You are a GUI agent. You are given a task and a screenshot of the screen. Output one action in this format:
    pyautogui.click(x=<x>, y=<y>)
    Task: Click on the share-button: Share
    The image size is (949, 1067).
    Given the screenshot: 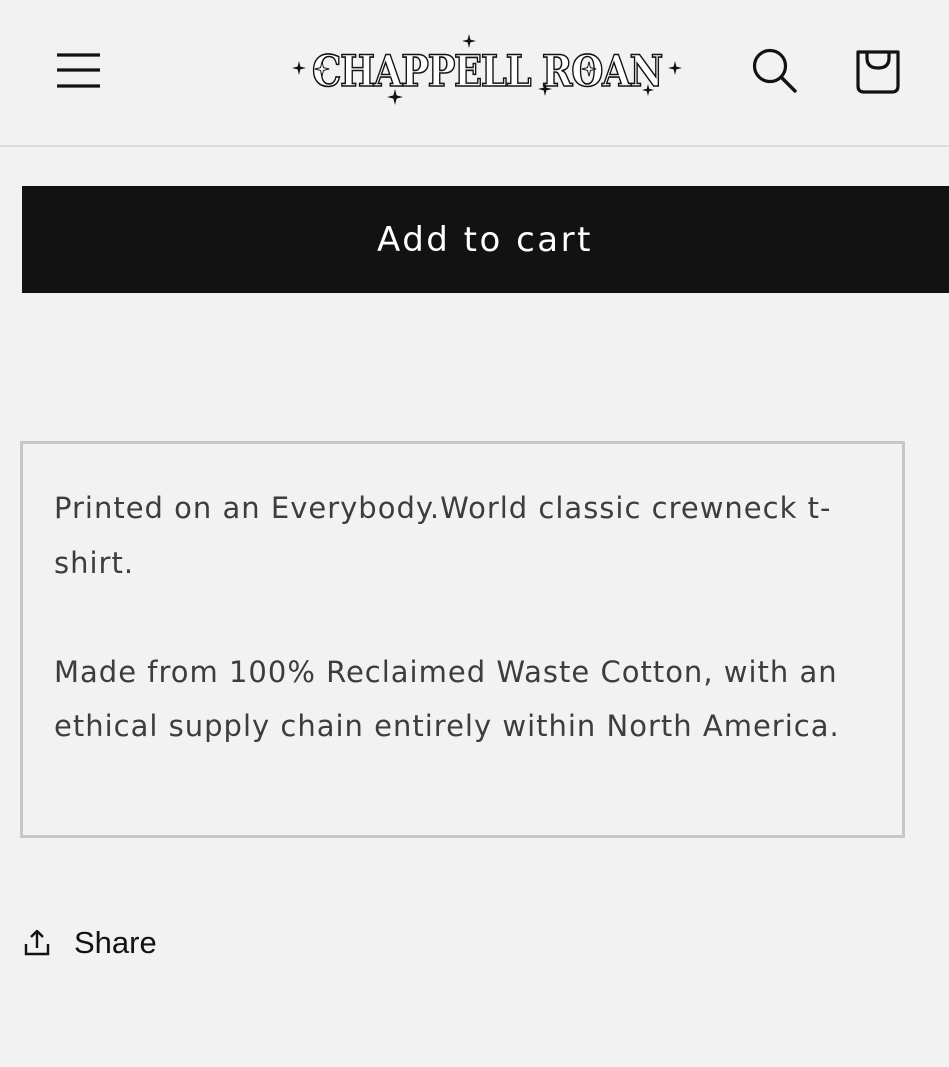 What is the action you would take?
    pyautogui.click(x=89, y=943)
    